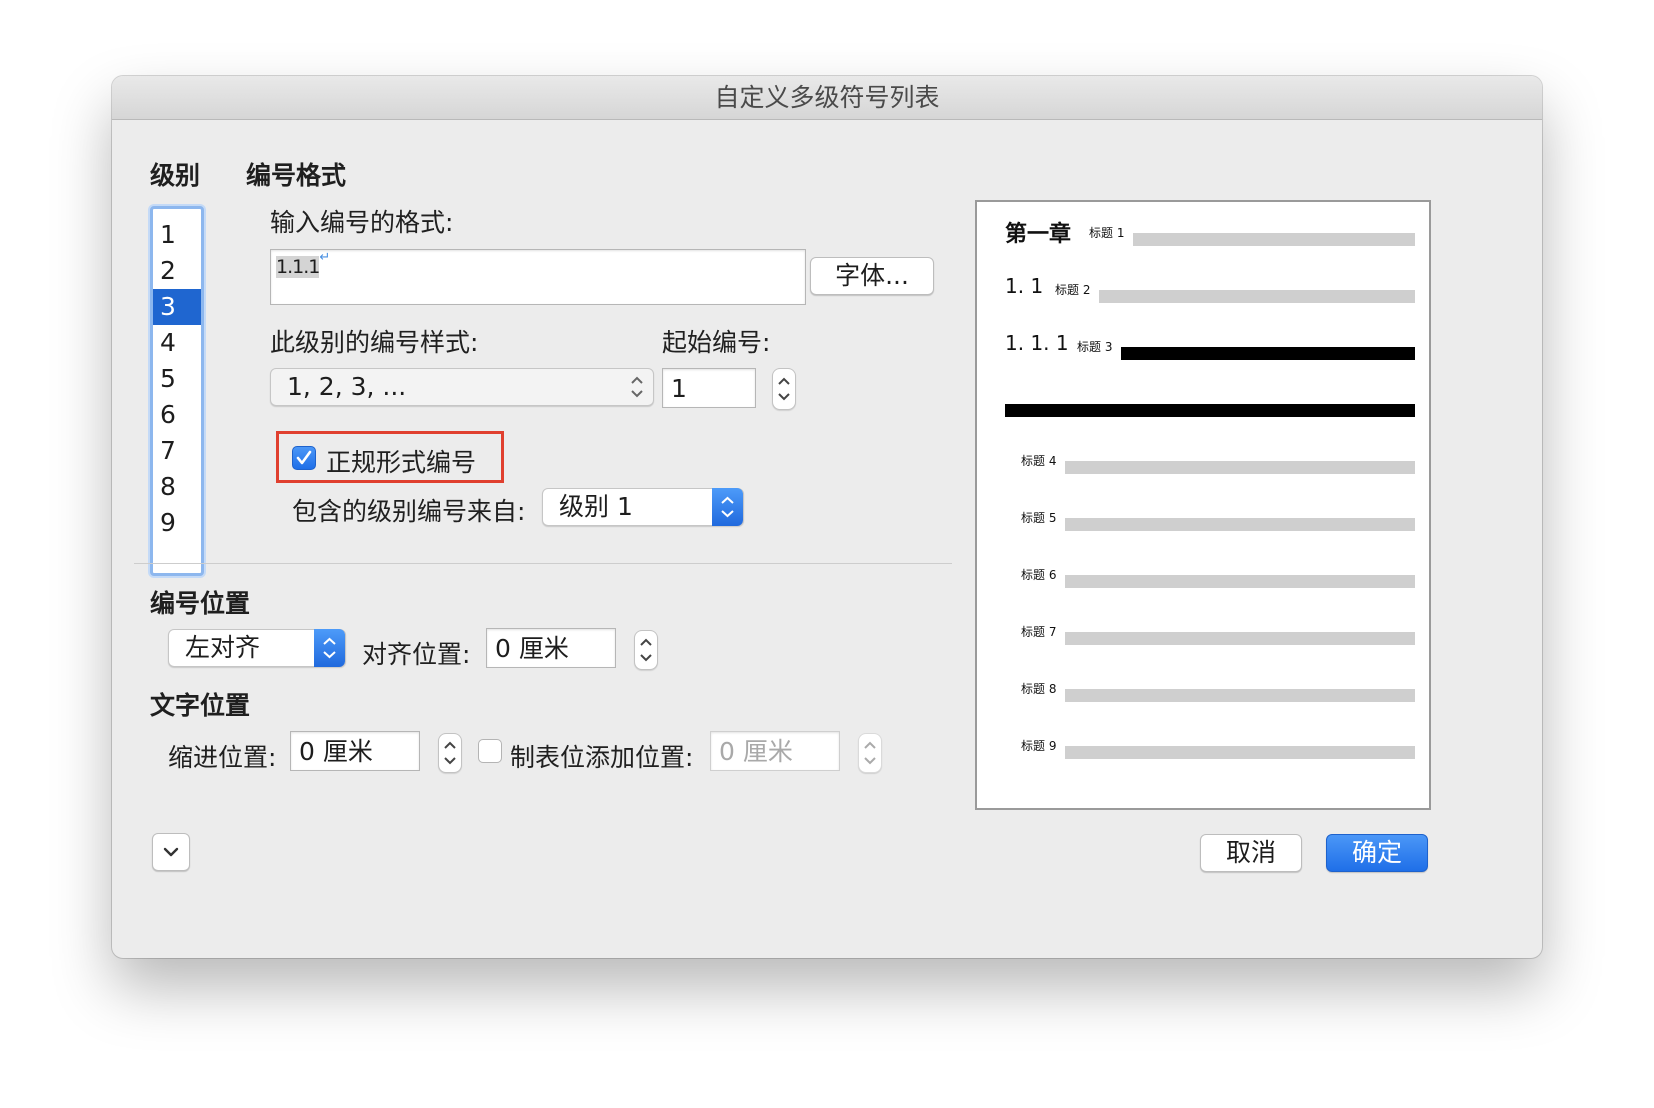 Image resolution: width=1654 pixels, height=1108 pixels. What do you see at coordinates (1024, 286) in the screenshot?
I see `preview-level2-number: 1. 1` at bounding box center [1024, 286].